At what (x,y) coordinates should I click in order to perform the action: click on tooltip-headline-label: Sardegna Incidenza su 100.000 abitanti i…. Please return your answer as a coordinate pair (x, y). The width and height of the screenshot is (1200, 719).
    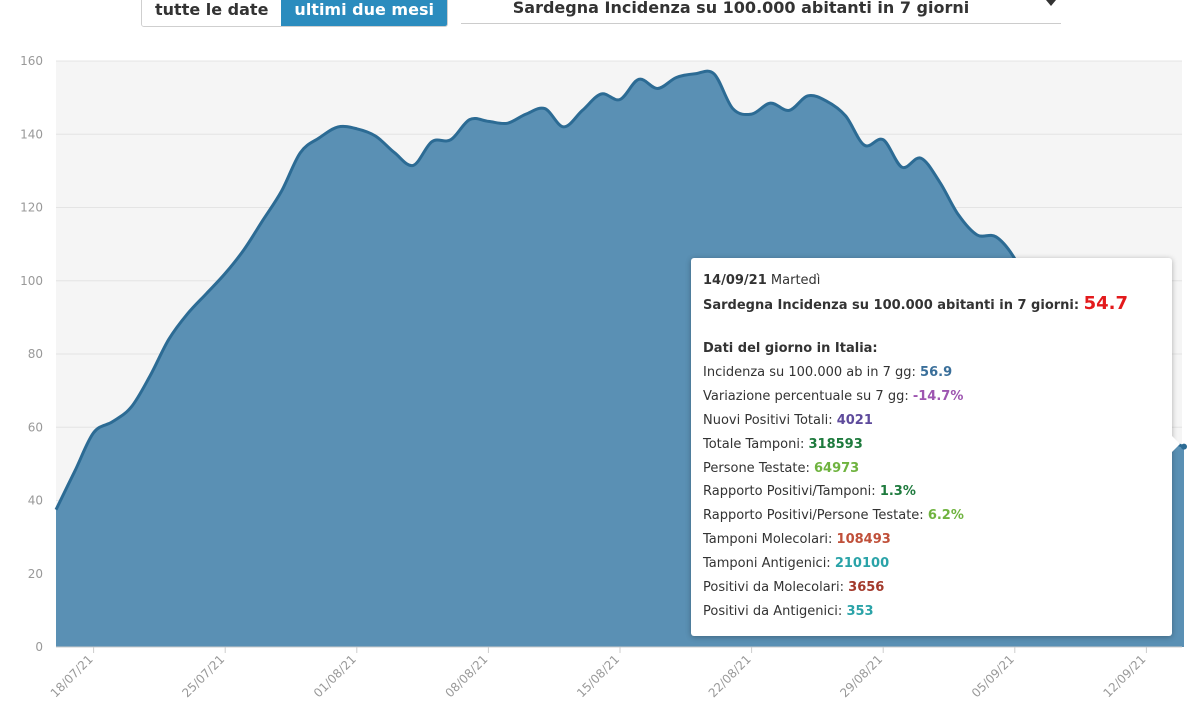
    Looking at the image, I should click on (891, 305).